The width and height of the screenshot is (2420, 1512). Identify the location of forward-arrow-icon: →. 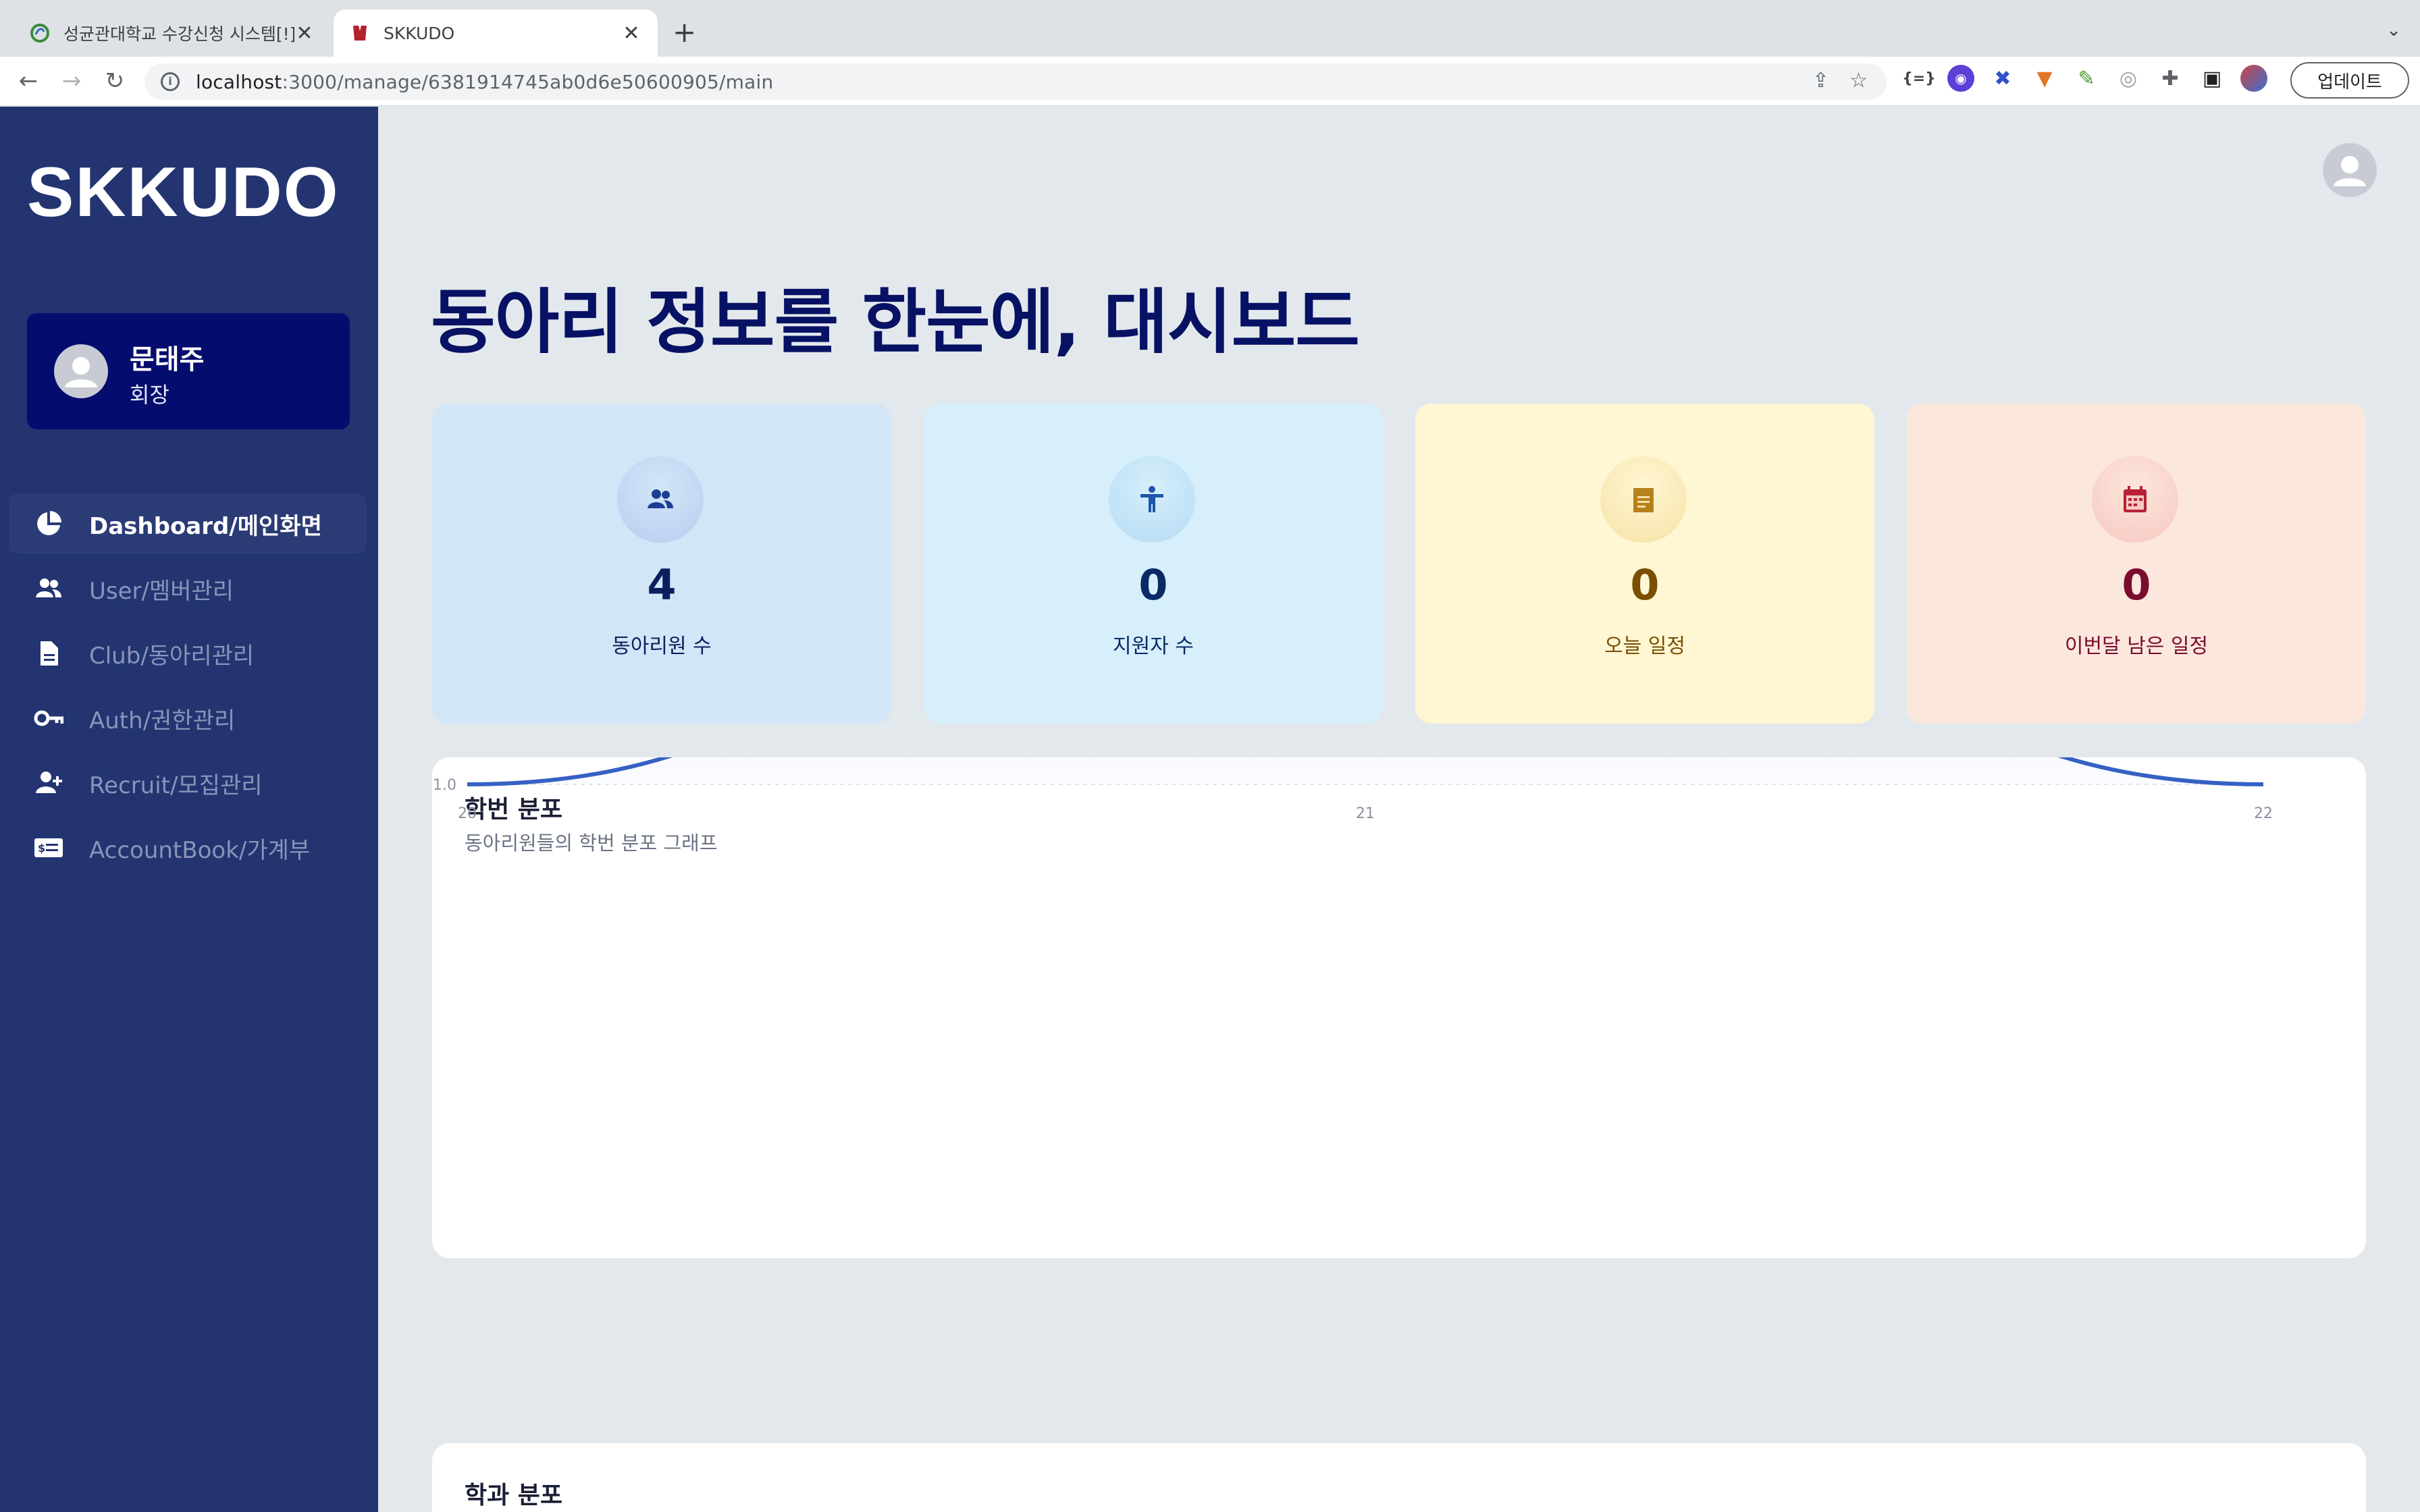
(71, 81).